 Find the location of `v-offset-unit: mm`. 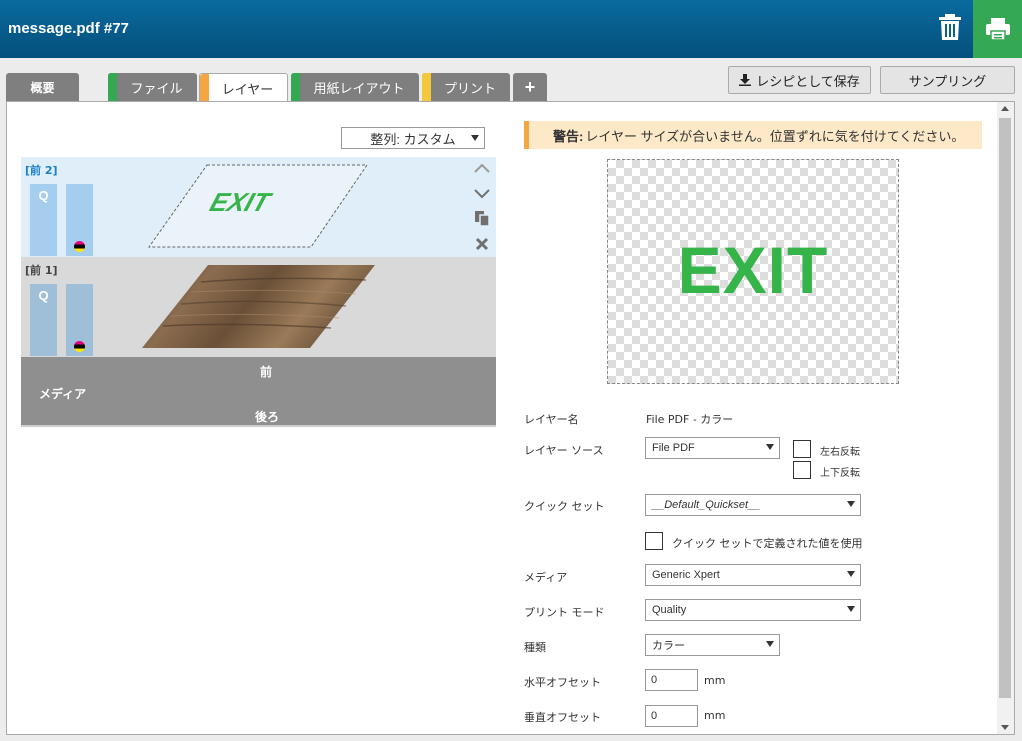

v-offset-unit: mm is located at coordinates (715, 715).